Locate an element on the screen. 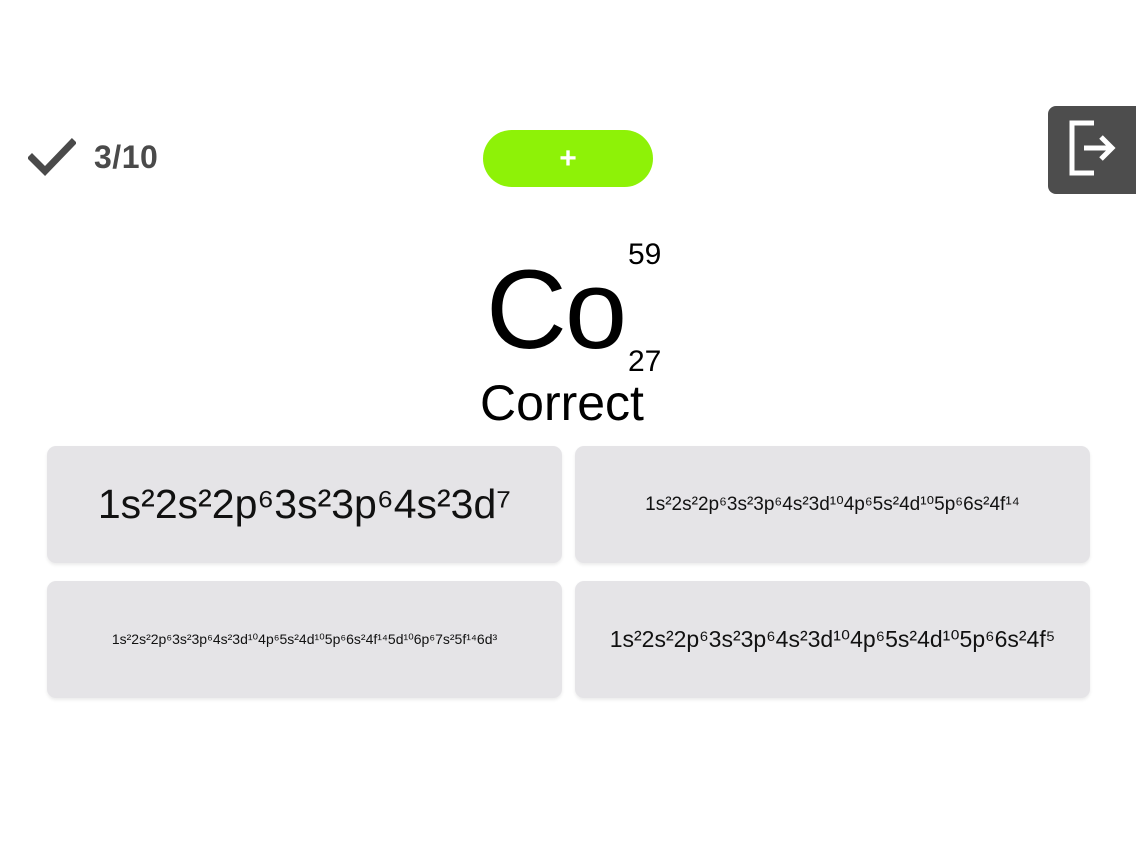  answer-option-text: 1s²2s²2p⁶3s²3p⁶4s²3d⁷ is located at coordinates (304, 504).